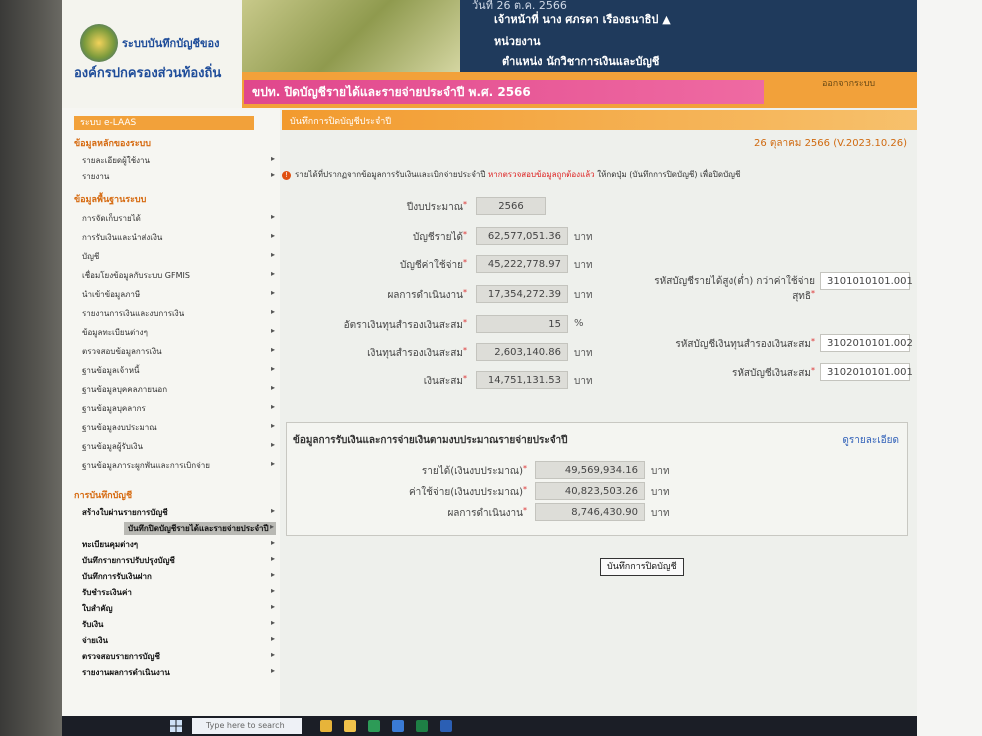  Describe the element at coordinates (350, 726) in the screenshot. I see `file-explorer-icon` at that location.